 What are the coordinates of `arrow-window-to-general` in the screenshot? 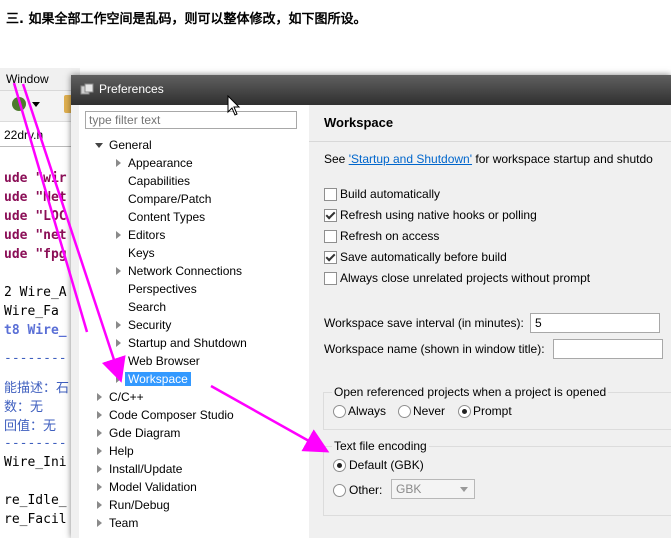 It's located at (50, 207).